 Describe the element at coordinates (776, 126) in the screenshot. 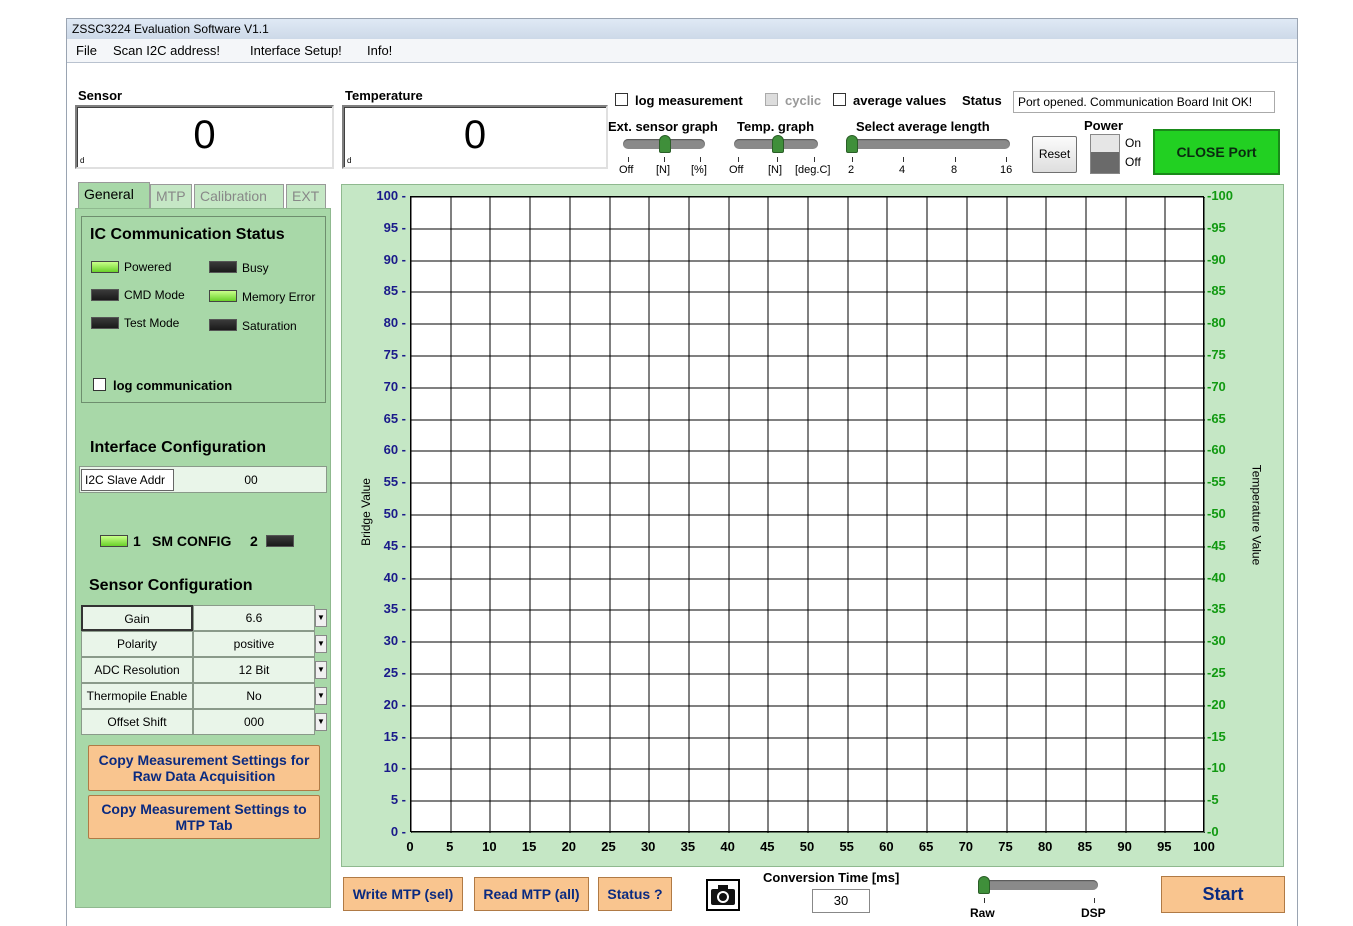

I see `temp-graph-label: Temp. graph` at that location.